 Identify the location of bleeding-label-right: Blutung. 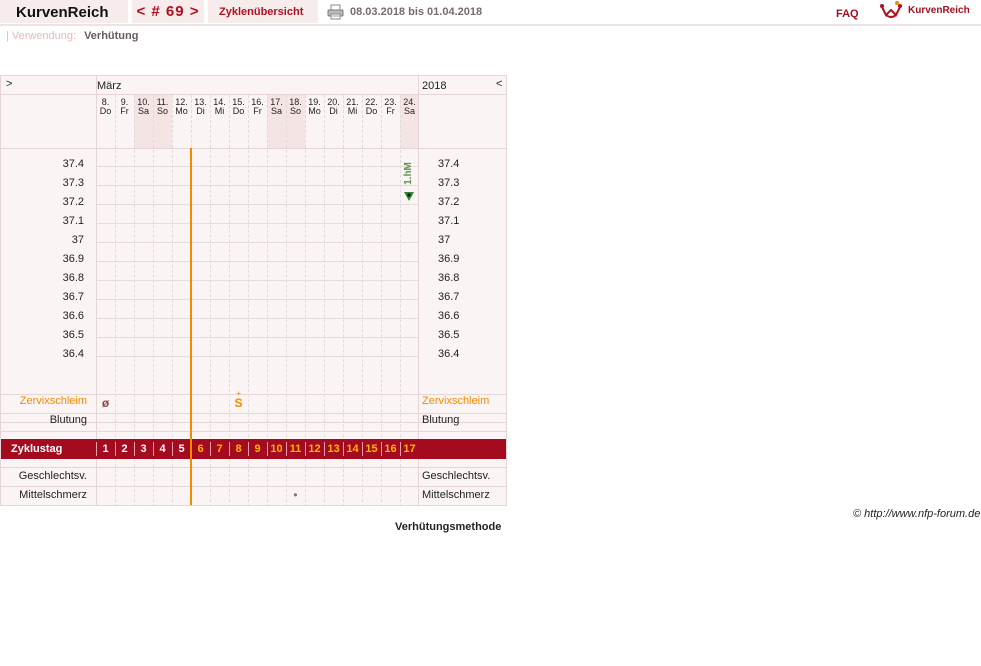
(441, 420).